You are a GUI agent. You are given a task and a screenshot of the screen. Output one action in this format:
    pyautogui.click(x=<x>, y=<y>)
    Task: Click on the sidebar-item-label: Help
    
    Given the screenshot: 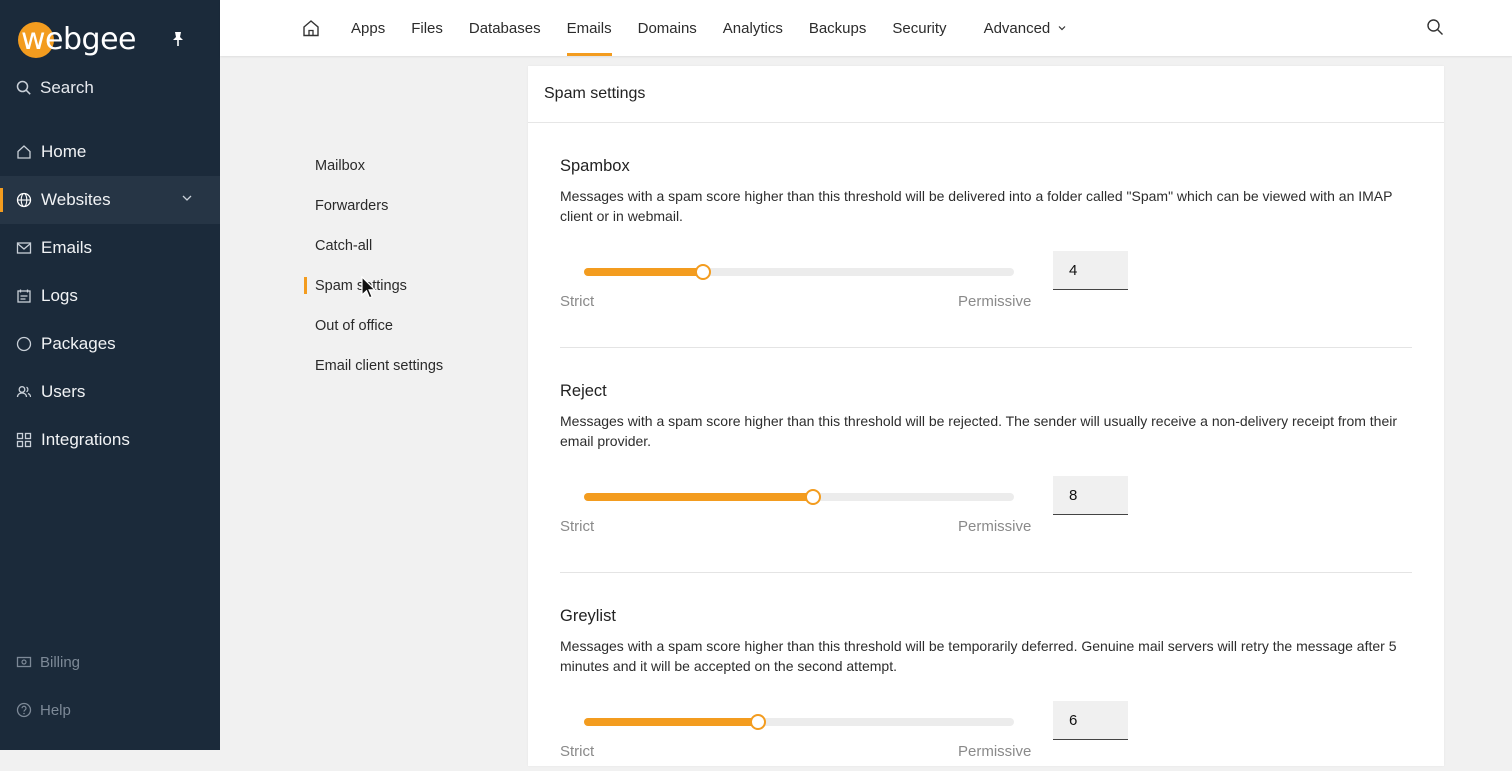 What is the action you would take?
    pyautogui.click(x=55, y=710)
    